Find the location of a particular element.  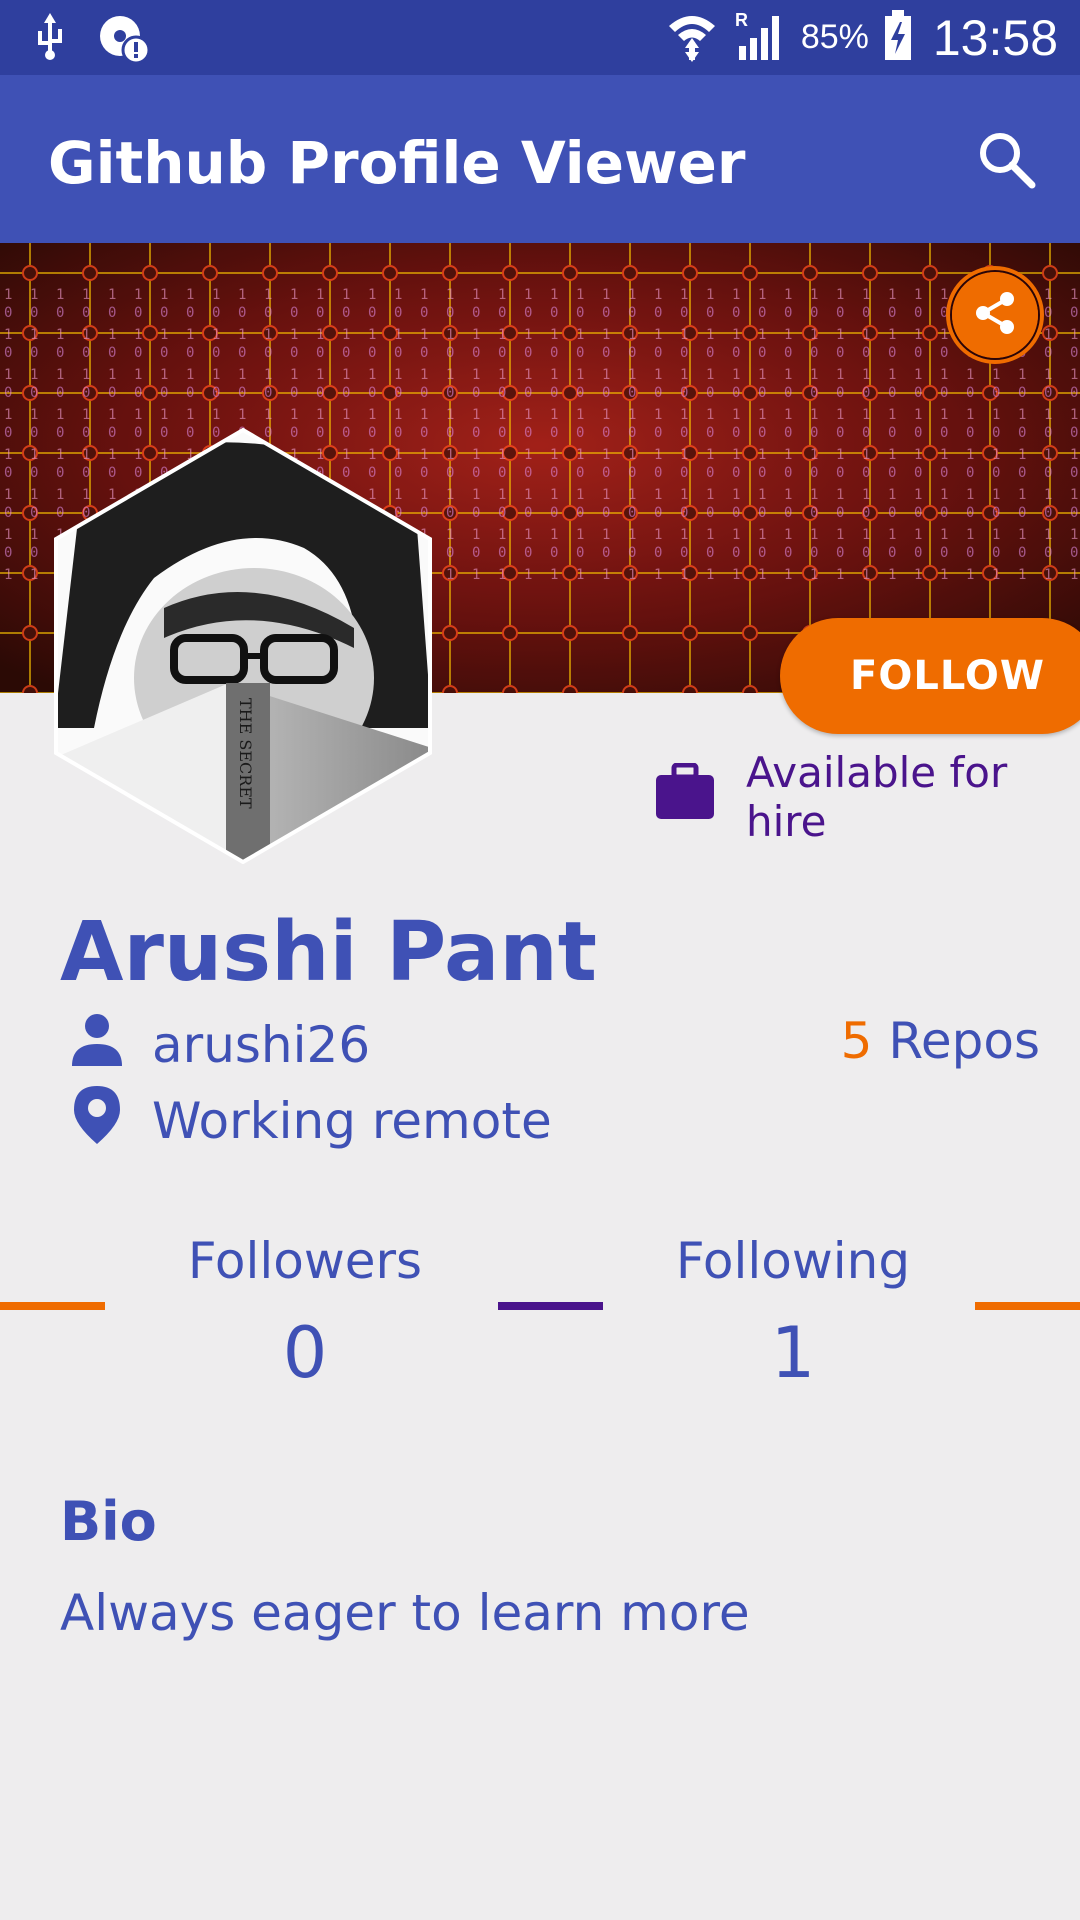

app-title: Github Profile Viewer is located at coordinates (397, 163).